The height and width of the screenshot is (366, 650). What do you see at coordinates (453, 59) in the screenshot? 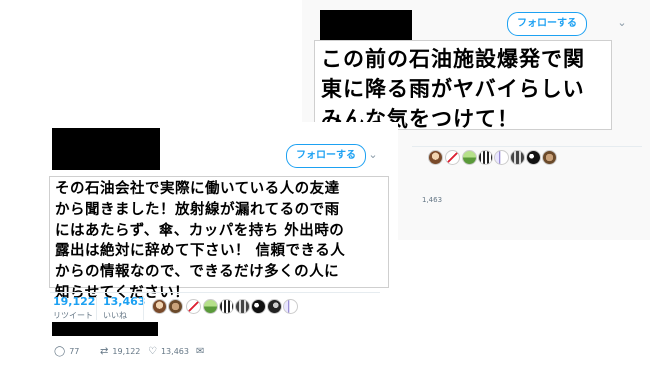
I see `tweet-text-line: この前の石油施設爆発で関` at bounding box center [453, 59].